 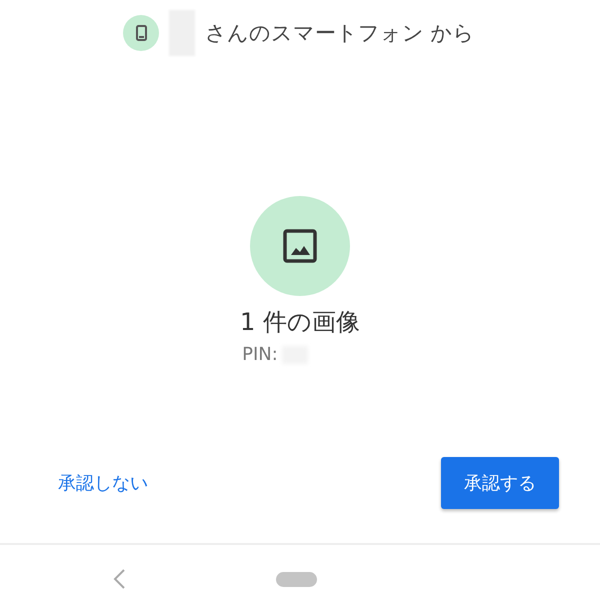 I want to click on sender-text: さんのスマートフォン から, so click(x=340, y=33).